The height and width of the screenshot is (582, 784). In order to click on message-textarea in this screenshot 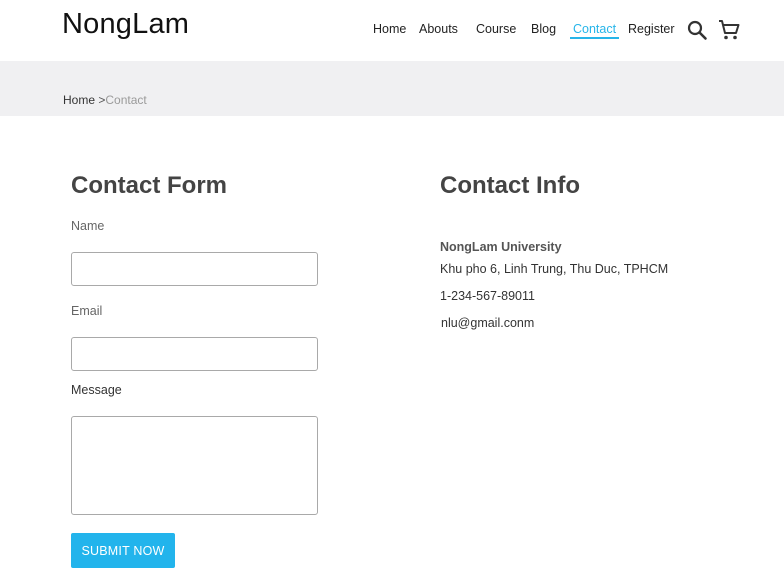, I will do `click(194, 465)`.